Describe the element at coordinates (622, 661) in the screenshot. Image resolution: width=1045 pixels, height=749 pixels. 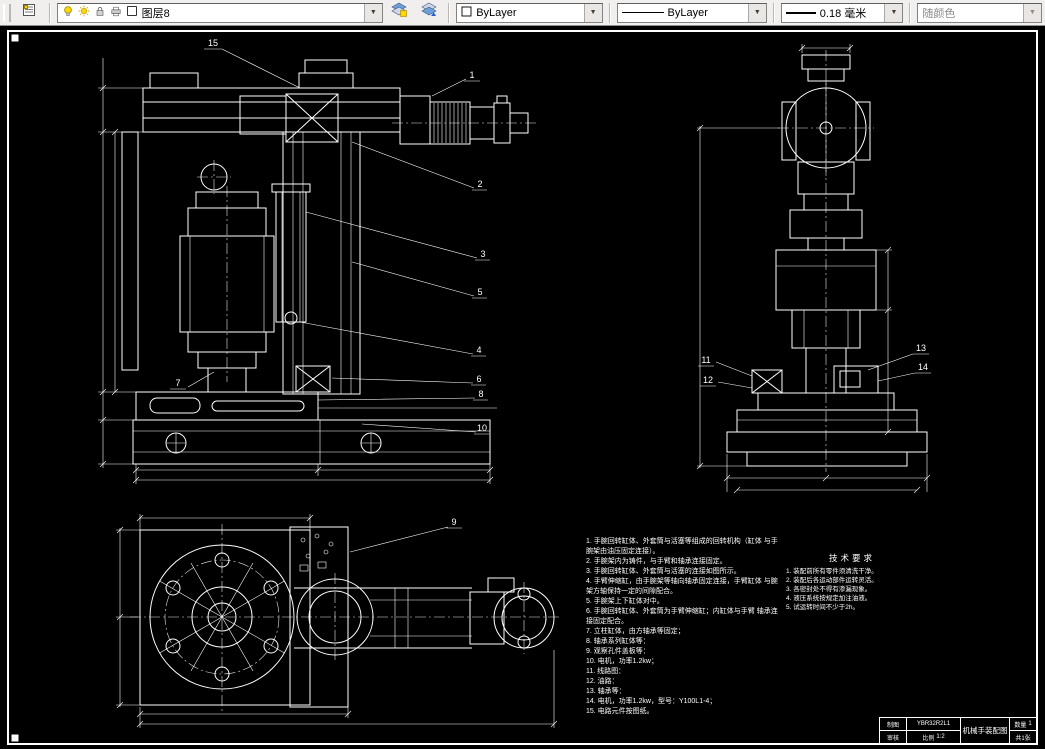
I see `note-line: 10. 电机，功率1.2kw；` at that location.